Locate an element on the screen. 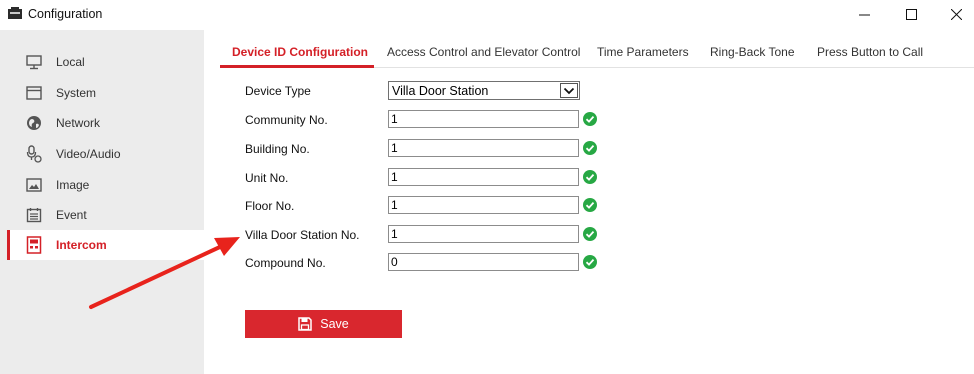  close-icon is located at coordinates (956, 14).